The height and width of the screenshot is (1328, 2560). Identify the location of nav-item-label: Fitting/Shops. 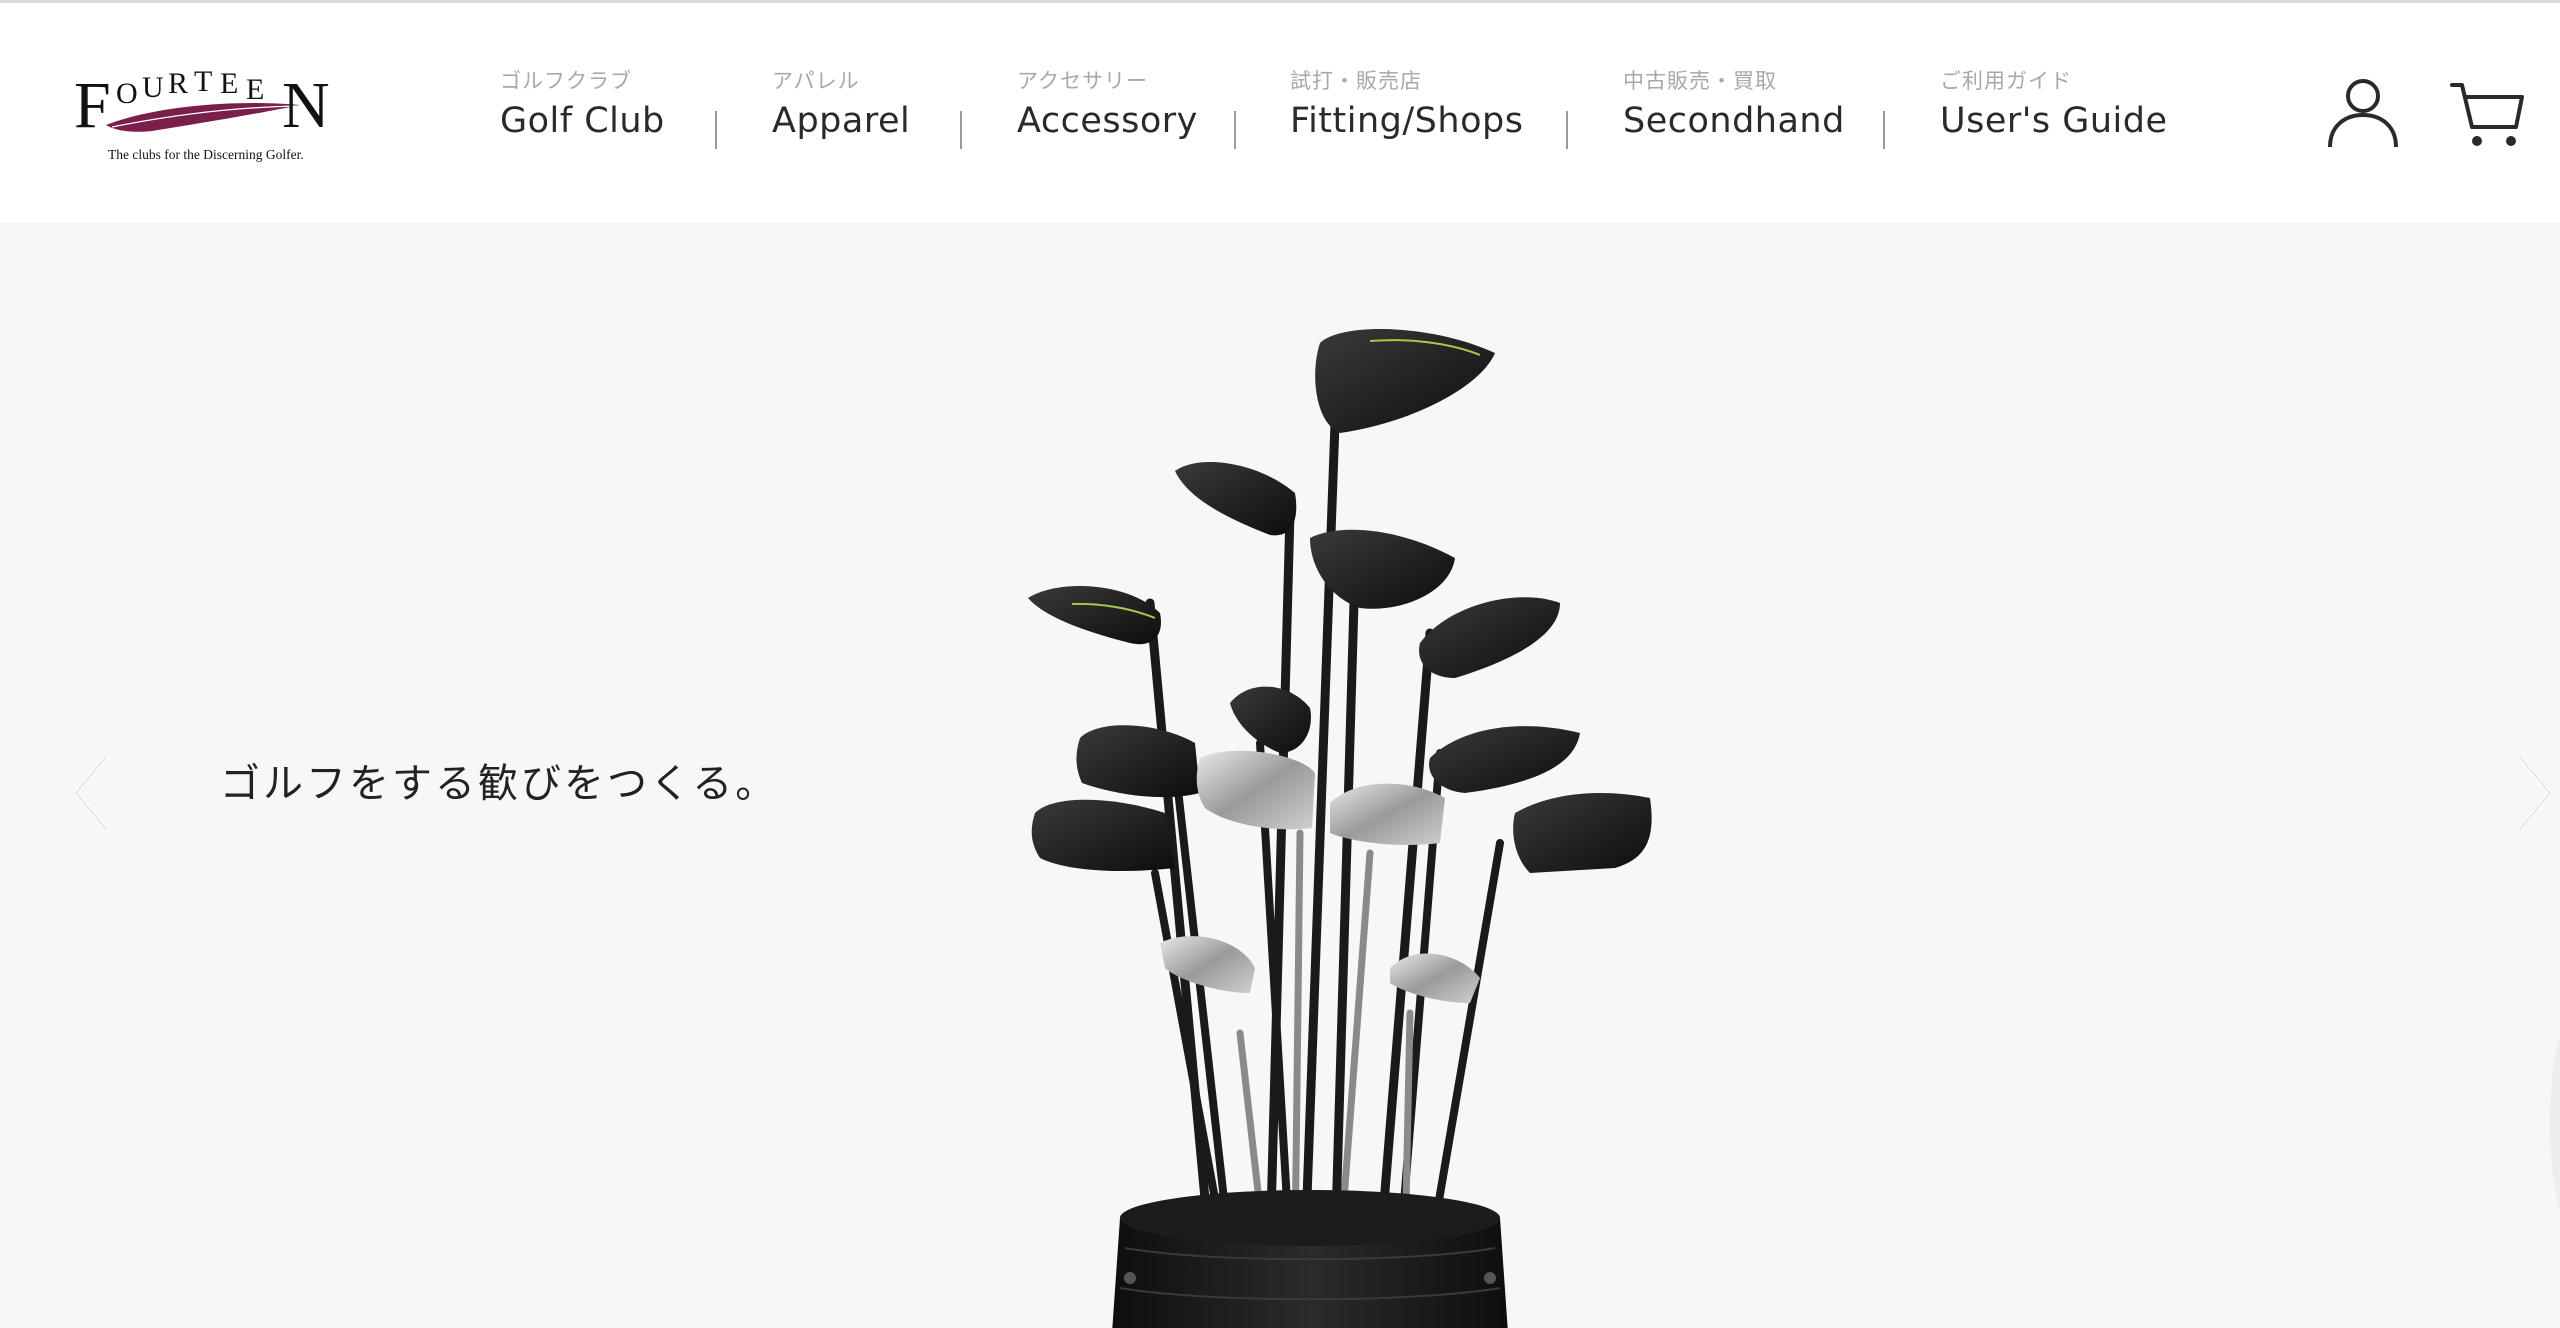
(1407, 121).